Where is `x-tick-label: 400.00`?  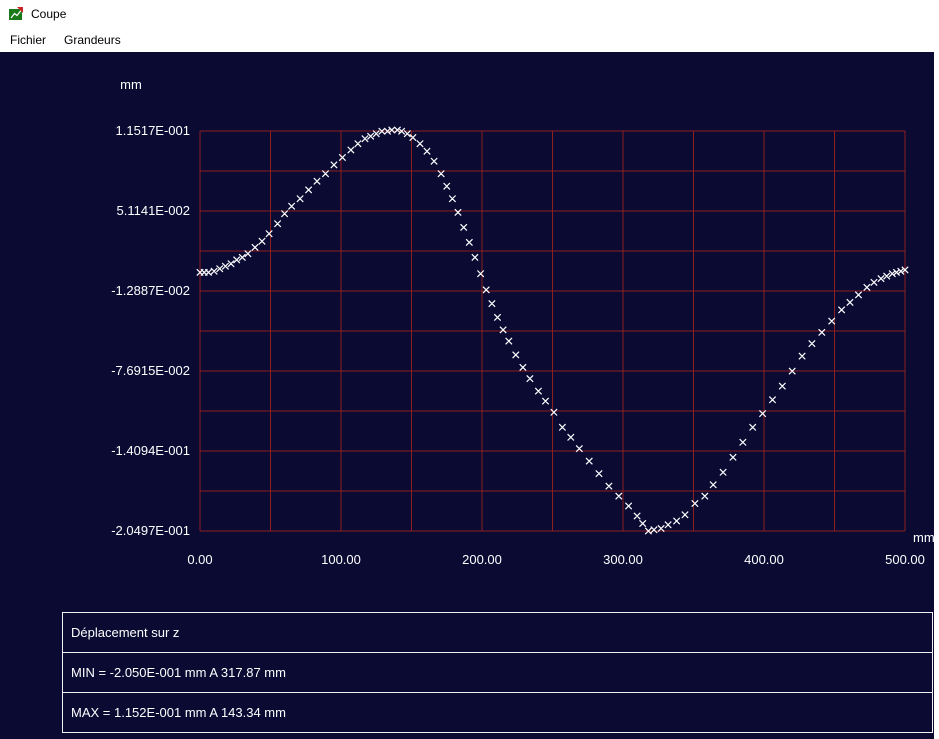
x-tick-label: 400.00 is located at coordinates (764, 559).